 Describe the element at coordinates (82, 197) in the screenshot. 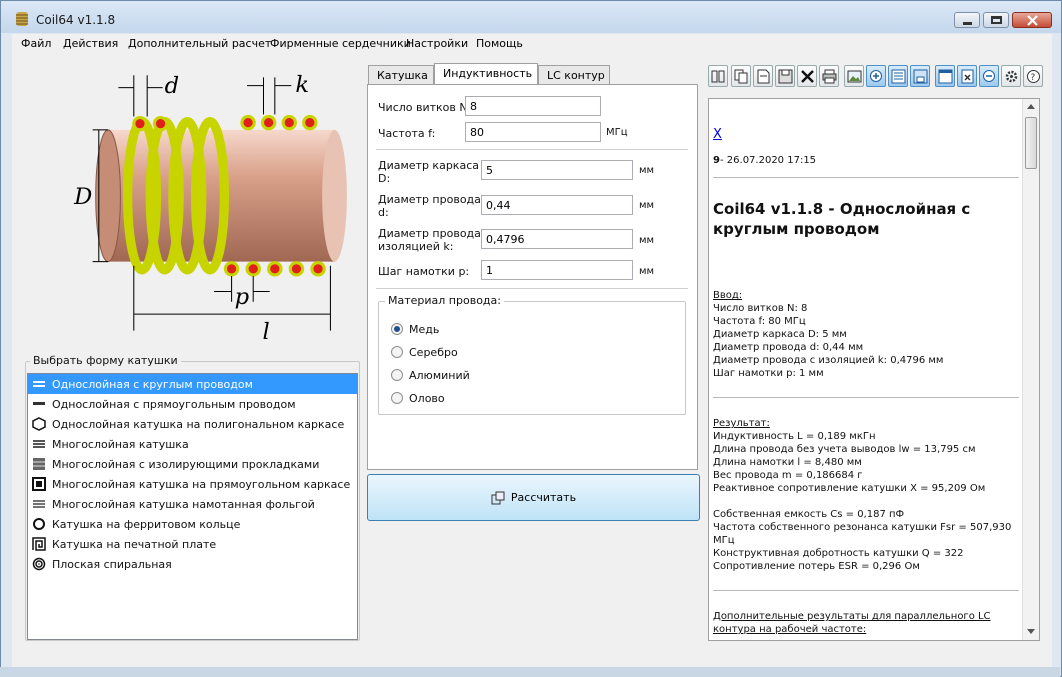

I see `label-D: D` at that location.